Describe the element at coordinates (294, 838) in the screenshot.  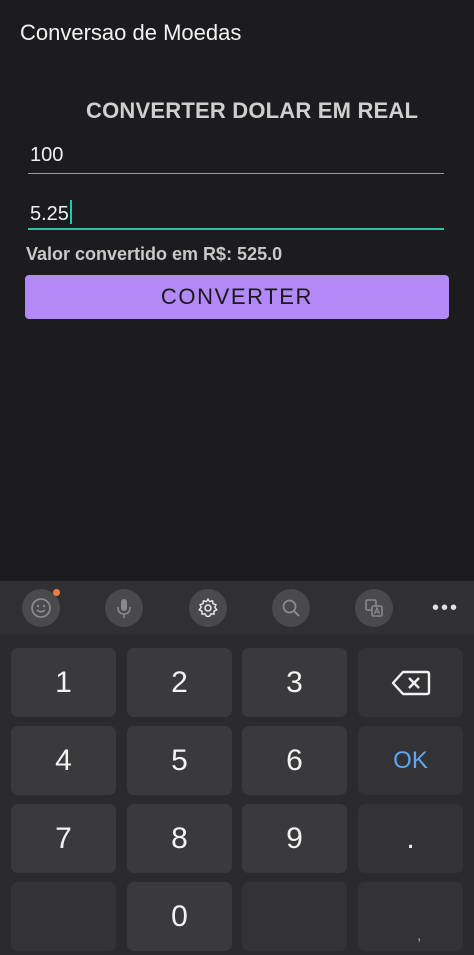
I see `key-9: 9` at that location.